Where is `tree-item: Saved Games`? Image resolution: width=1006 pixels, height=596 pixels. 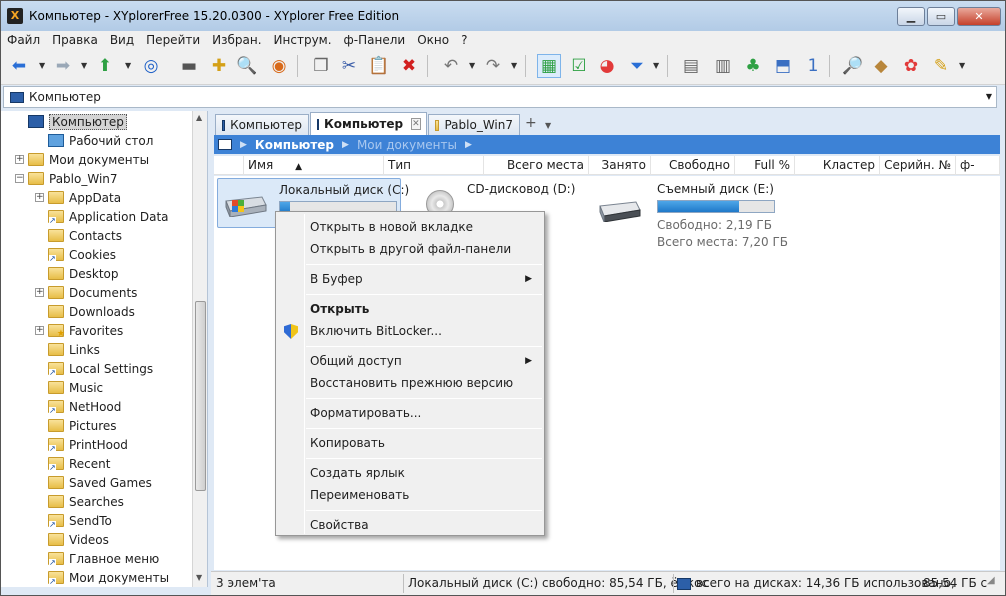 tree-item: Saved Games is located at coordinates (93, 482).